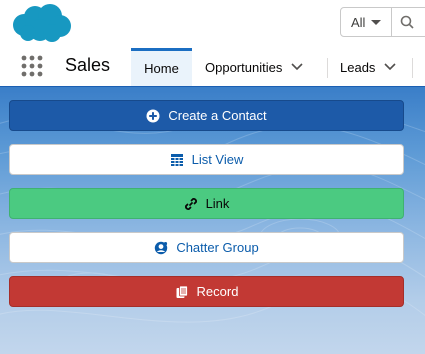  Describe the element at coordinates (358, 22) in the screenshot. I see `search-scope-label: All` at that location.